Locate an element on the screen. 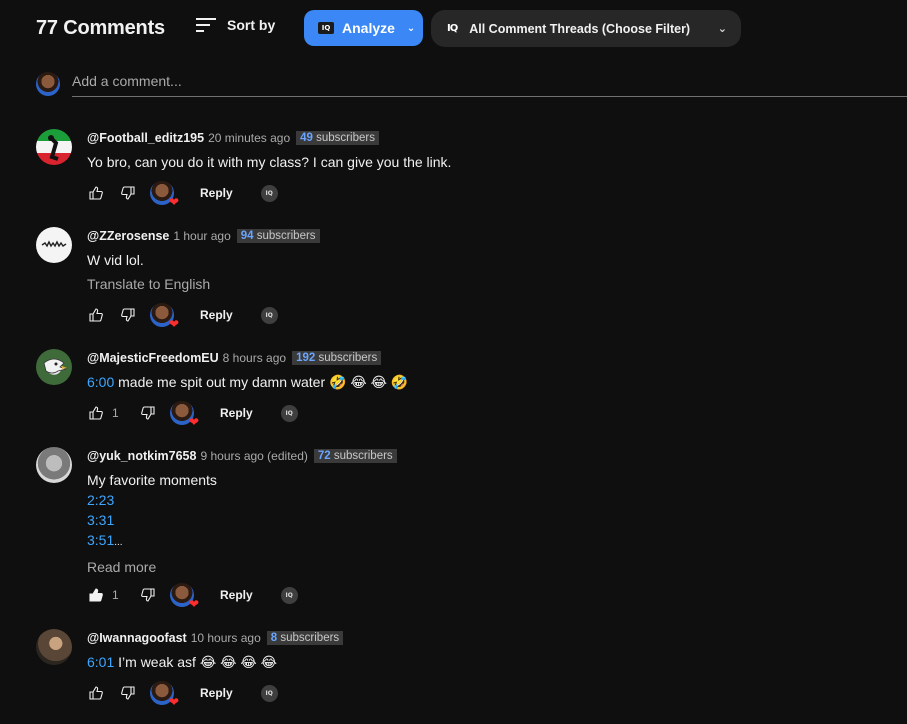  sort-label: Sort by is located at coordinates (251, 25).